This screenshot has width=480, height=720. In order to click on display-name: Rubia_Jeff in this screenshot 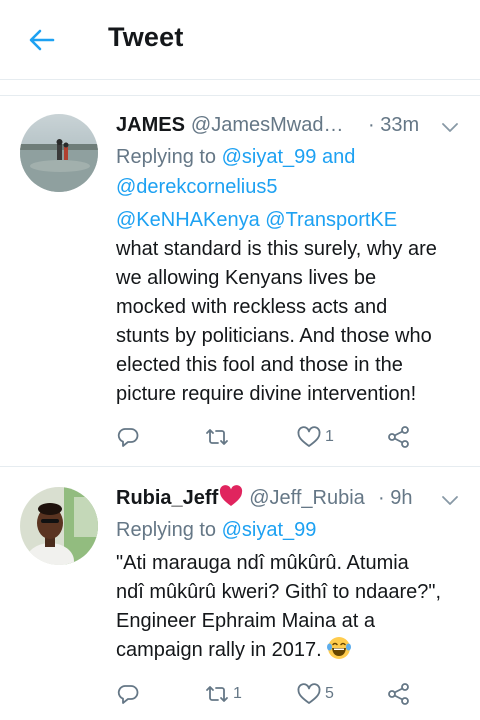, I will do `click(167, 498)`.